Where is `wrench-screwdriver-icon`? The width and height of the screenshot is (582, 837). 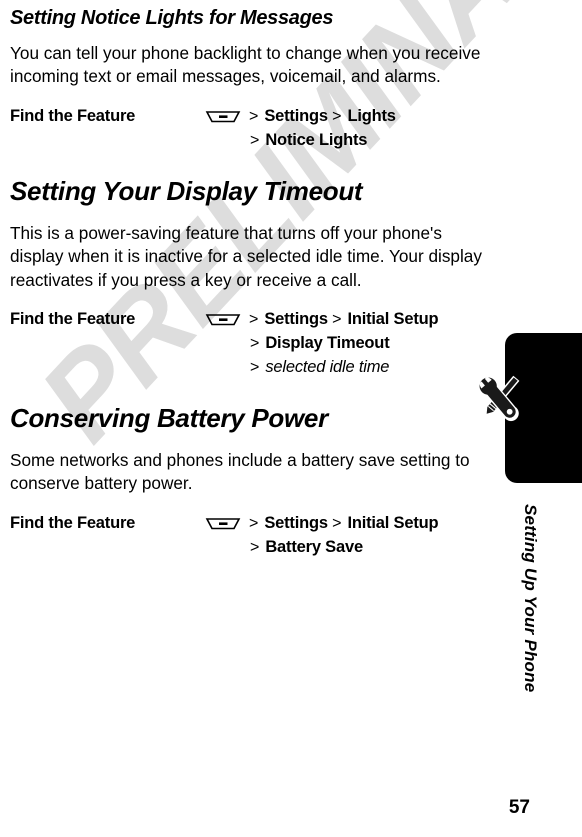
wrench-screwdriver-icon is located at coordinates (499, 399).